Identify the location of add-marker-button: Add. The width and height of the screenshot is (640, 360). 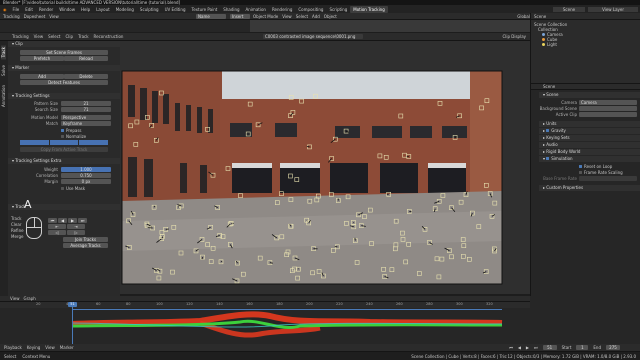
(42, 76).